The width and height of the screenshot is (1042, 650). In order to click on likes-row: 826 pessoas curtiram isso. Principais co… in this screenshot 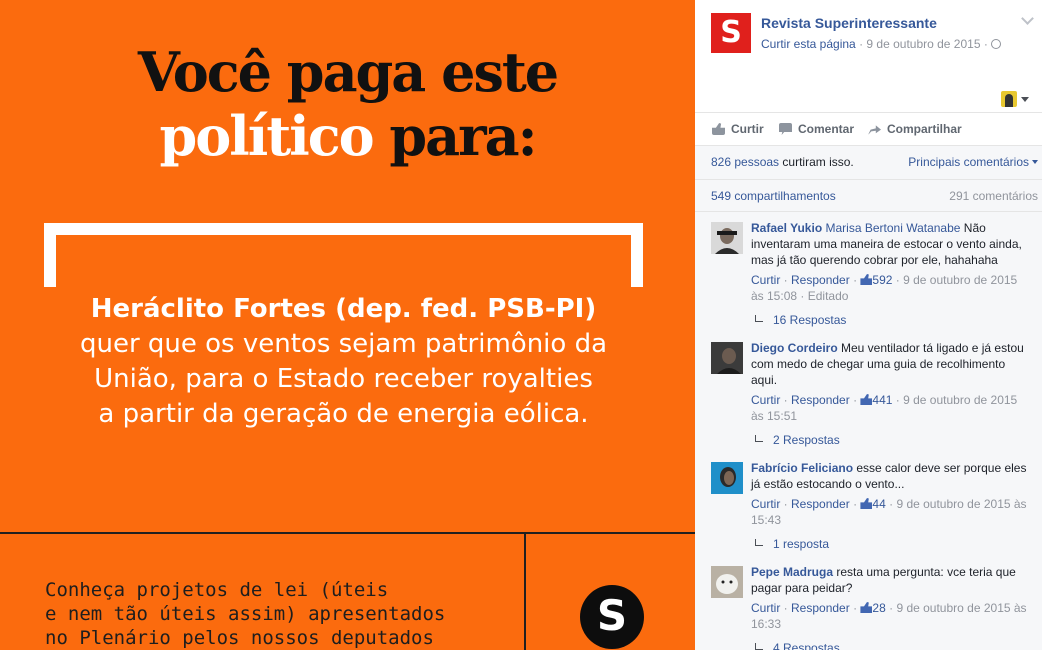, I will do `click(868, 163)`.